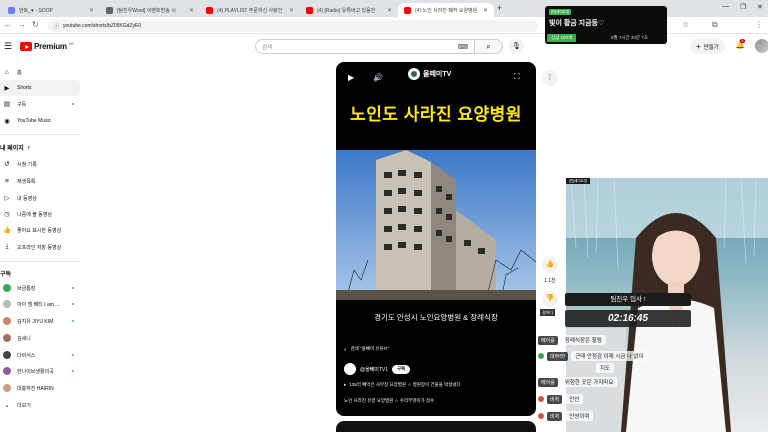 This screenshot has height=432, width=768. Describe the element at coordinates (578, 181) in the screenshot. I see `webcam-tag: [빈]레이트업` at that location.